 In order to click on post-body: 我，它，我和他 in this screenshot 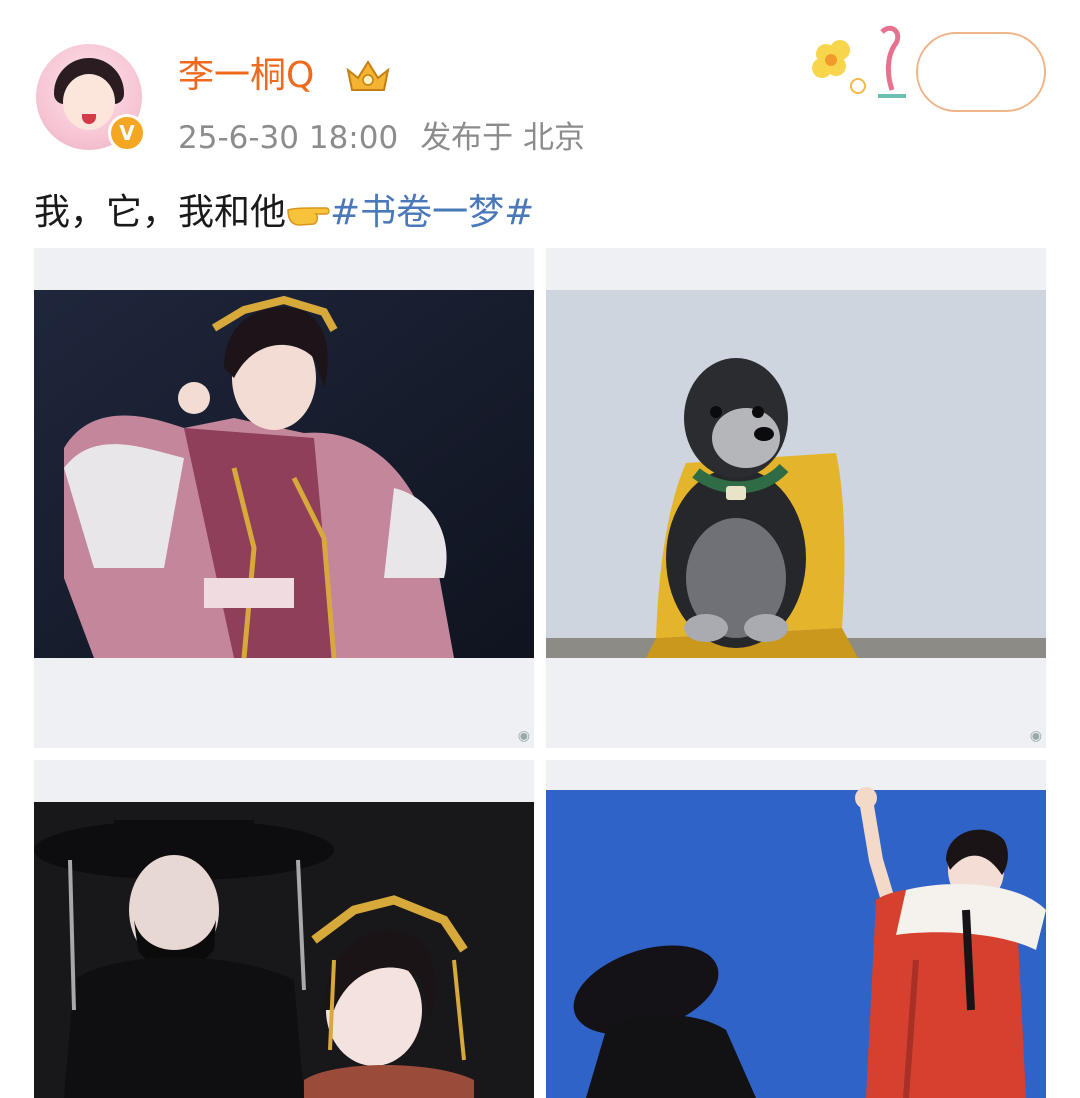, I will do `click(160, 212)`.